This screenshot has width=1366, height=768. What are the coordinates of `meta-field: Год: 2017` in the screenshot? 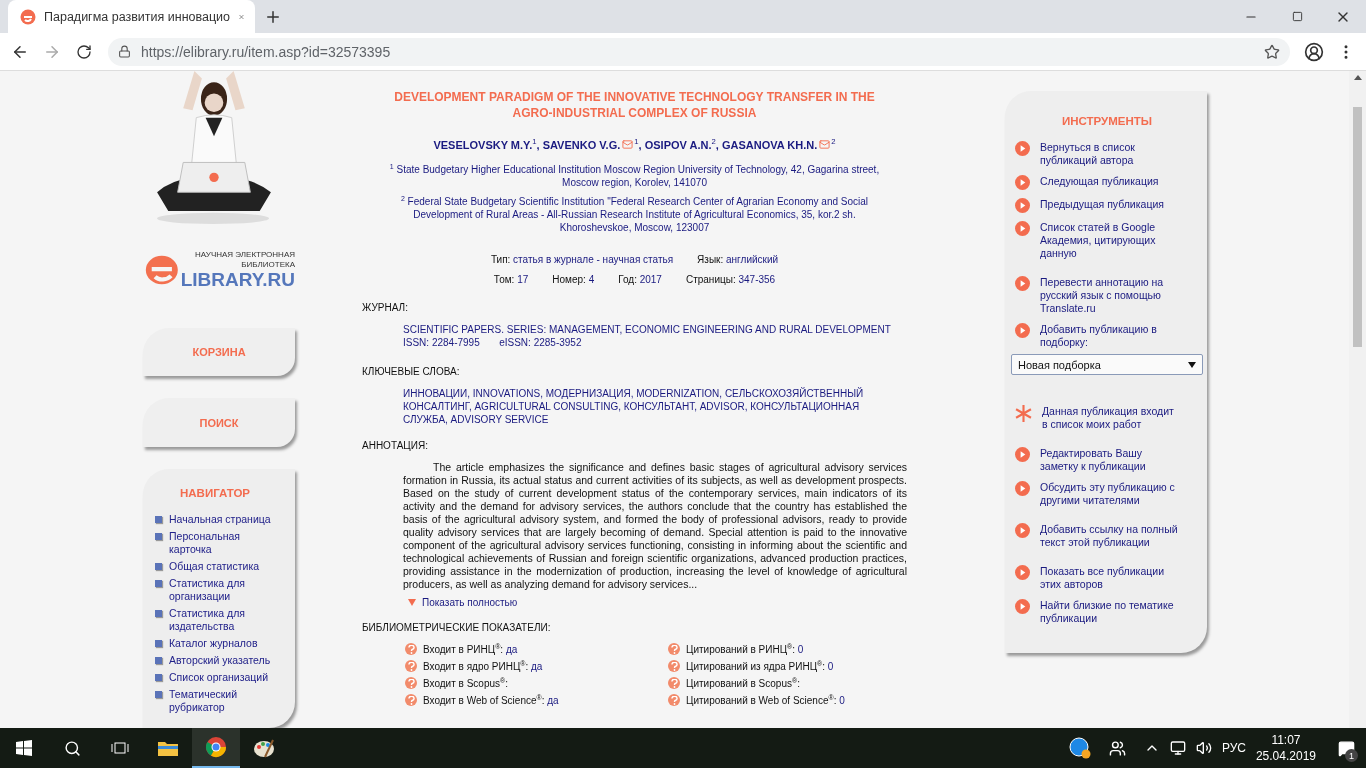 It's located at (640, 279).